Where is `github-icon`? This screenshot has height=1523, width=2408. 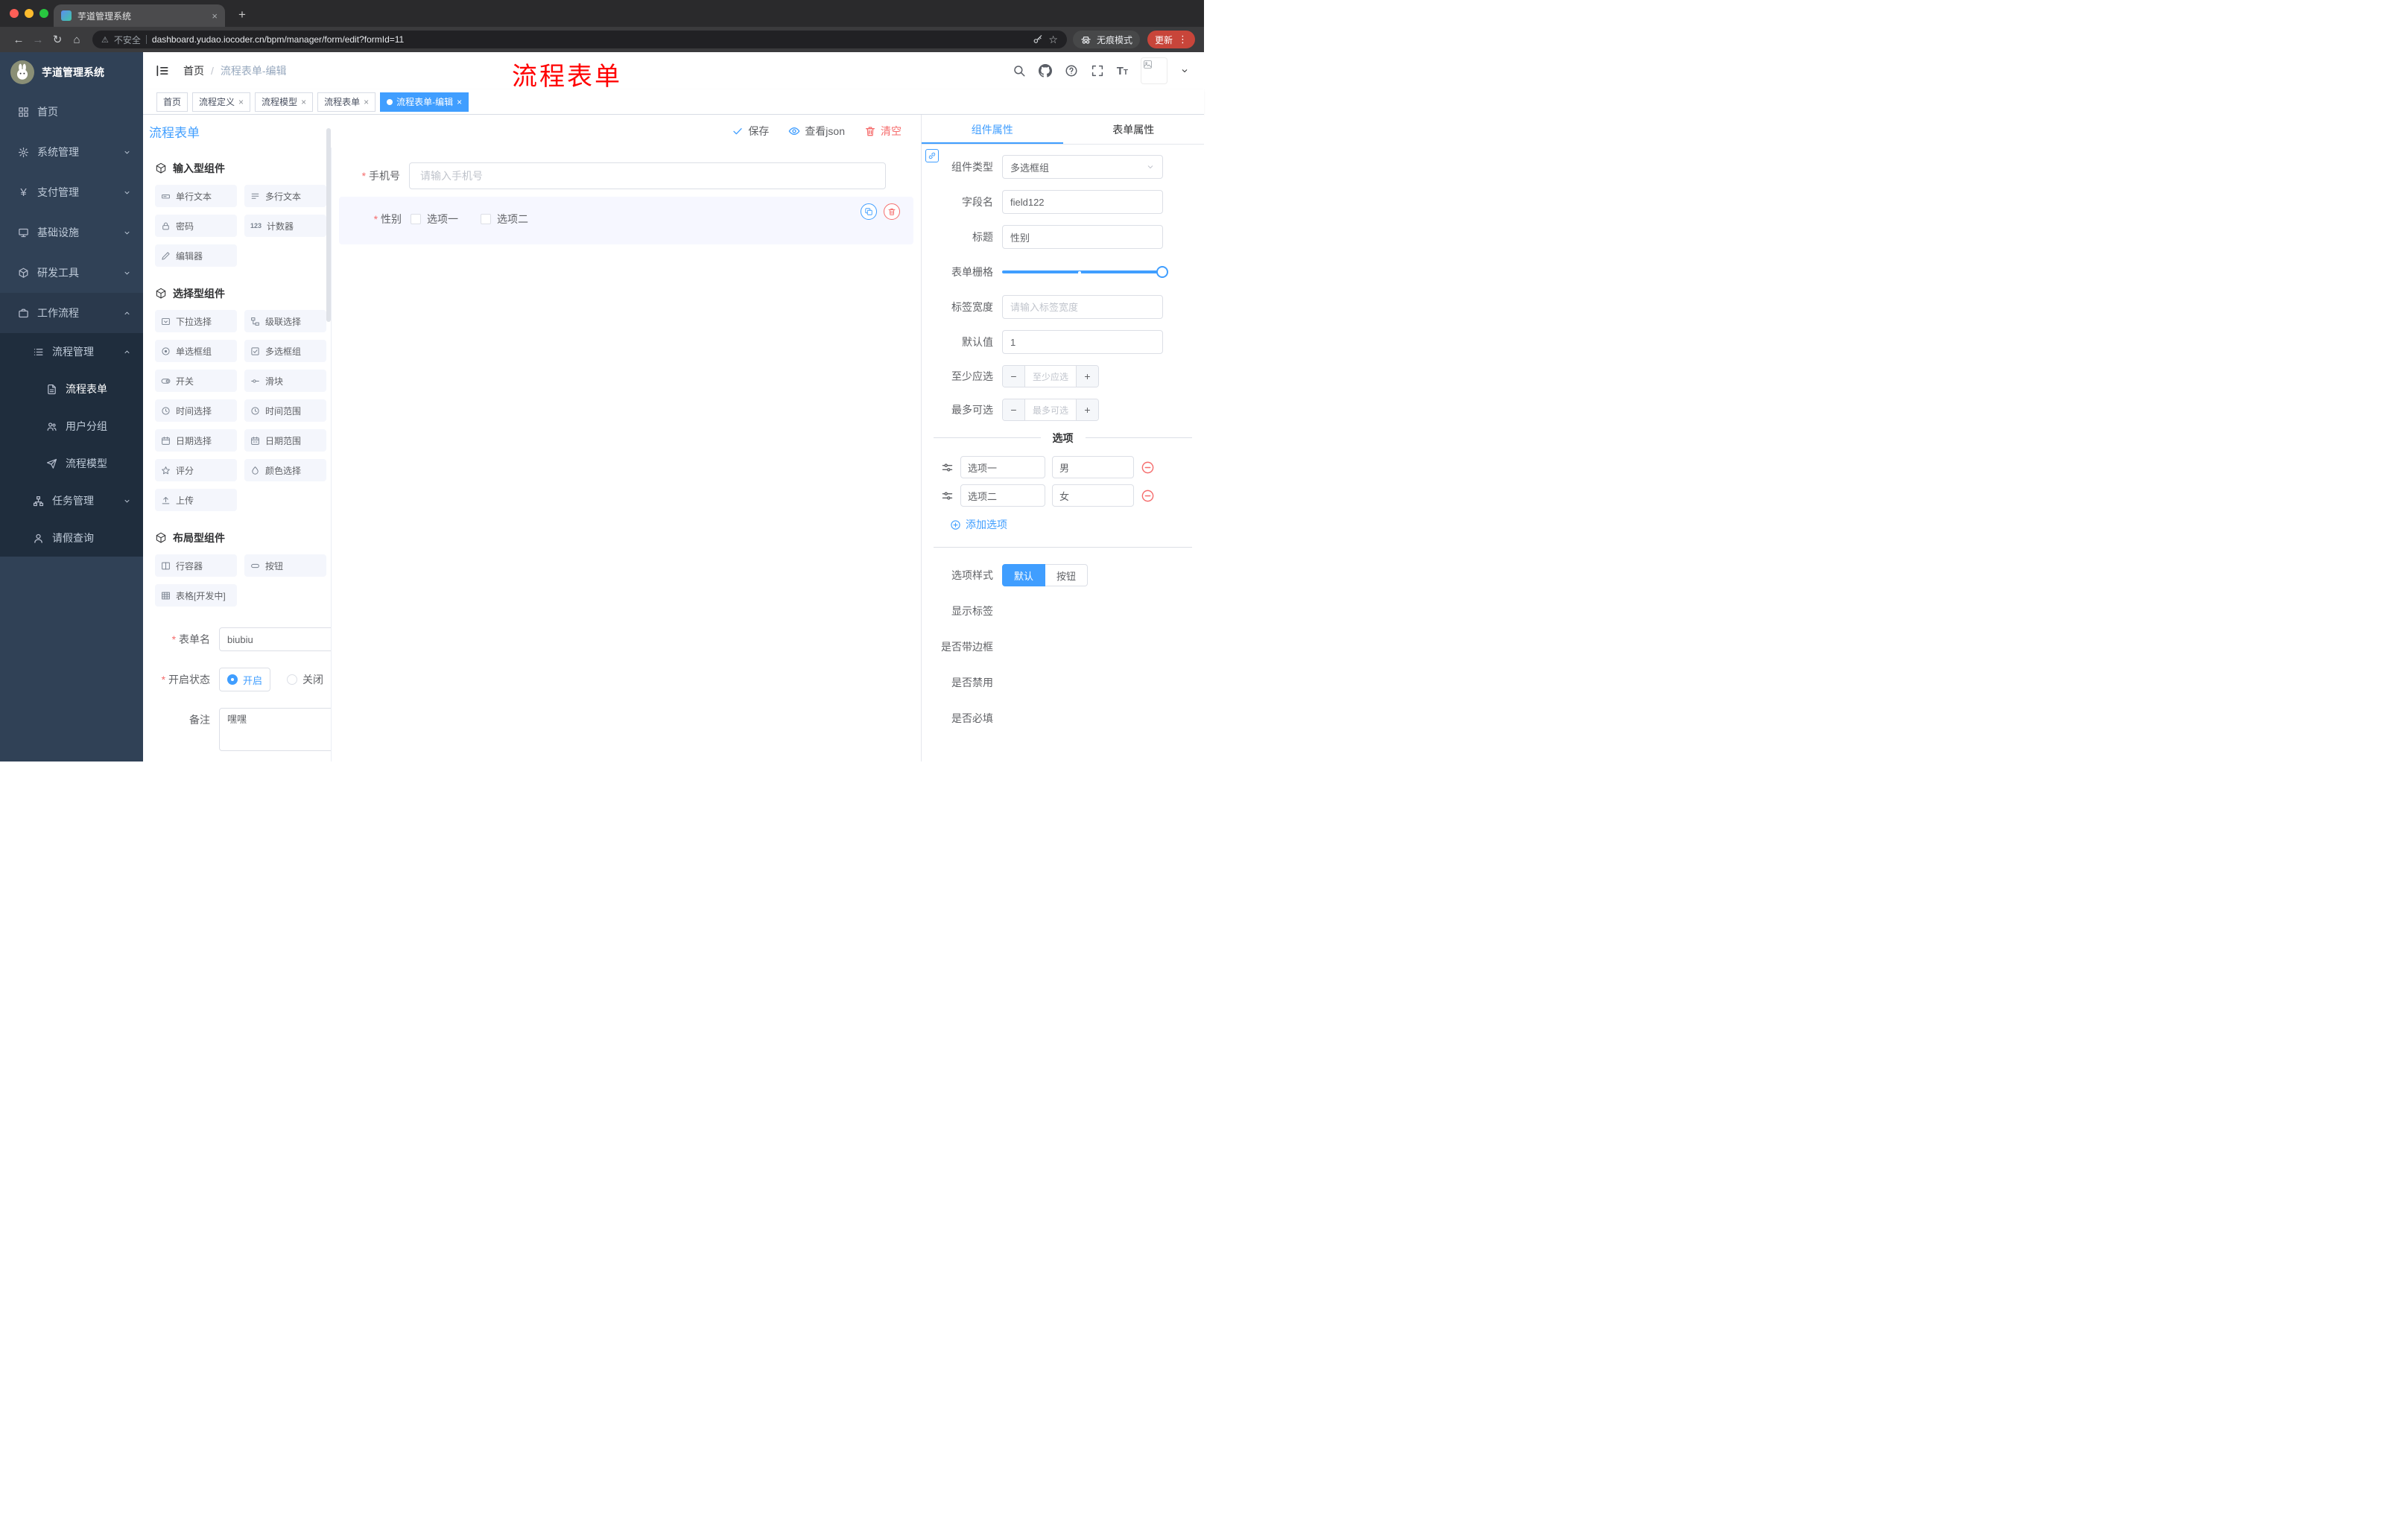 github-icon is located at coordinates (1045, 70).